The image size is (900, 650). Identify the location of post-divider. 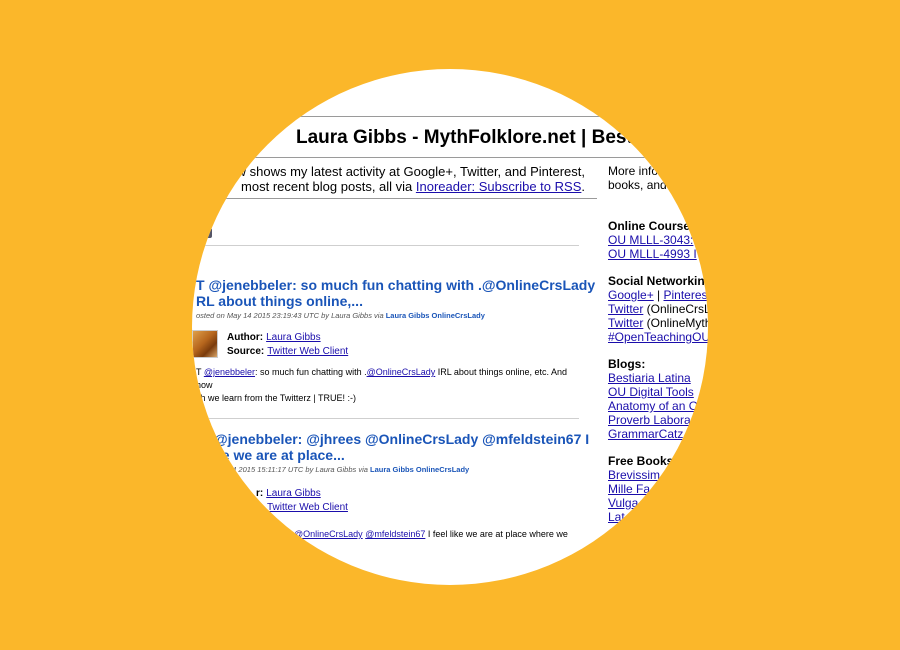
(387, 418).